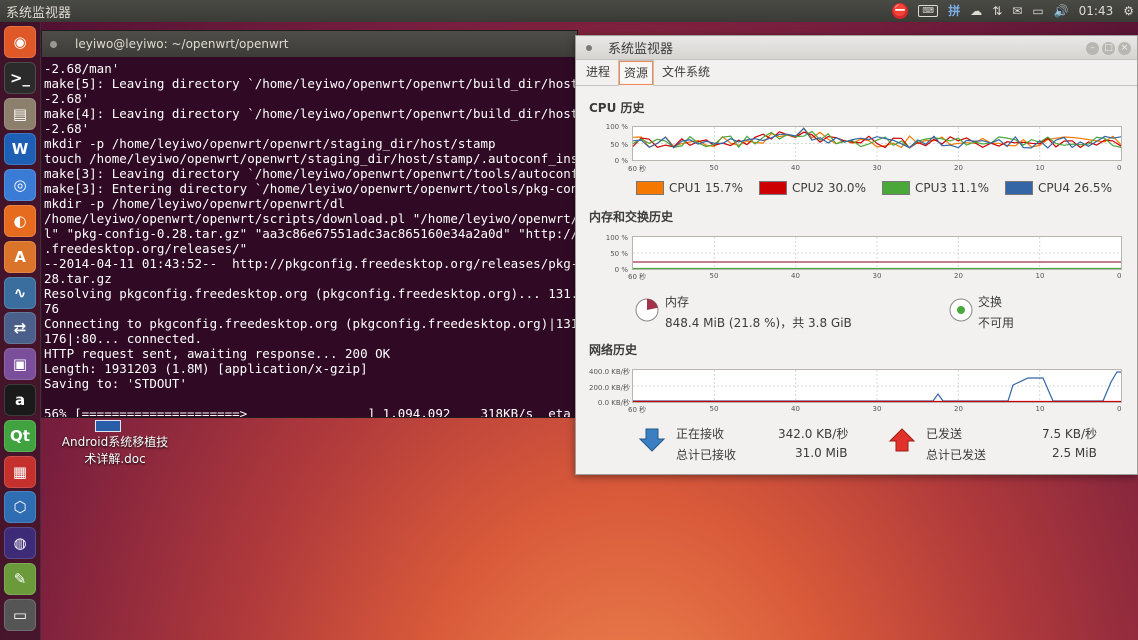  I want to click on cpu-legend-item: CPU4 26.5%, so click(1058, 188).